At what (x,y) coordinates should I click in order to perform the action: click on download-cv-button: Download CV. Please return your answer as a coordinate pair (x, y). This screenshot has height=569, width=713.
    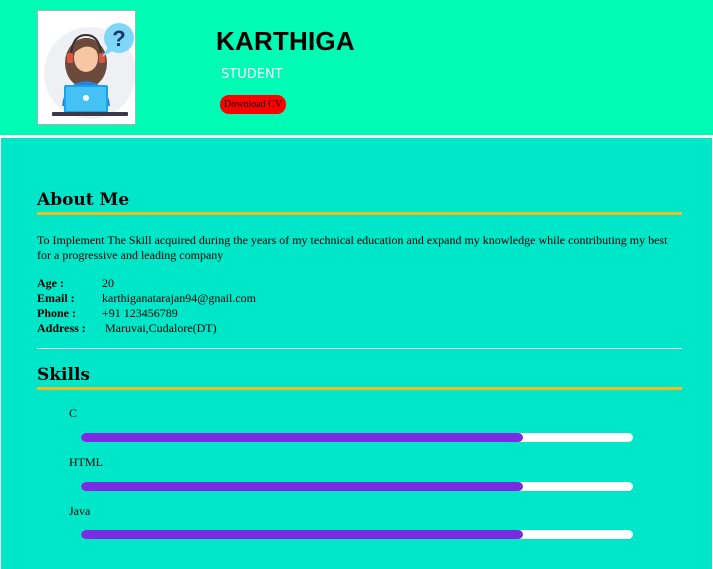
    Looking at the image, I should click on (253, 104).